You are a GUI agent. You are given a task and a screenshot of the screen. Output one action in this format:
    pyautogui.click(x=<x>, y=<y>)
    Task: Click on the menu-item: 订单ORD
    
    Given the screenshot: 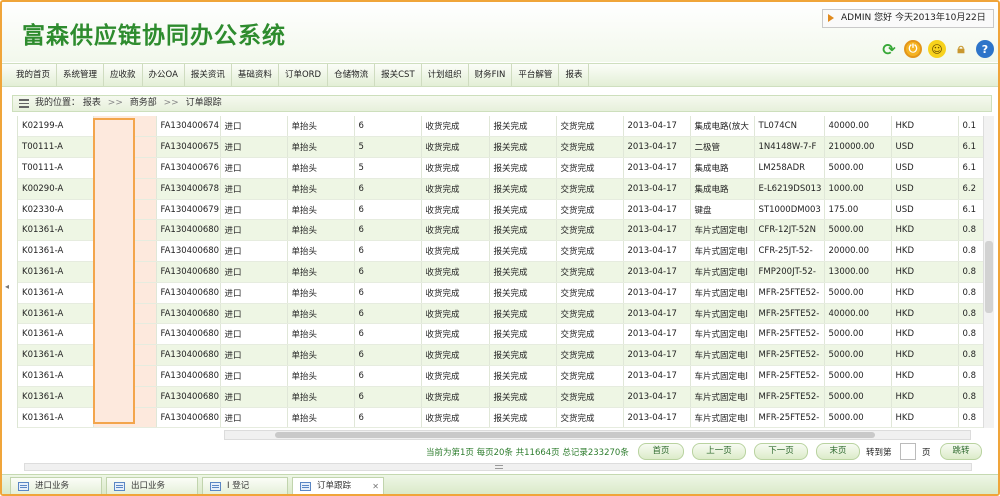 What is the action you would take?
    pyautogui.click(x=304, y=75)
    